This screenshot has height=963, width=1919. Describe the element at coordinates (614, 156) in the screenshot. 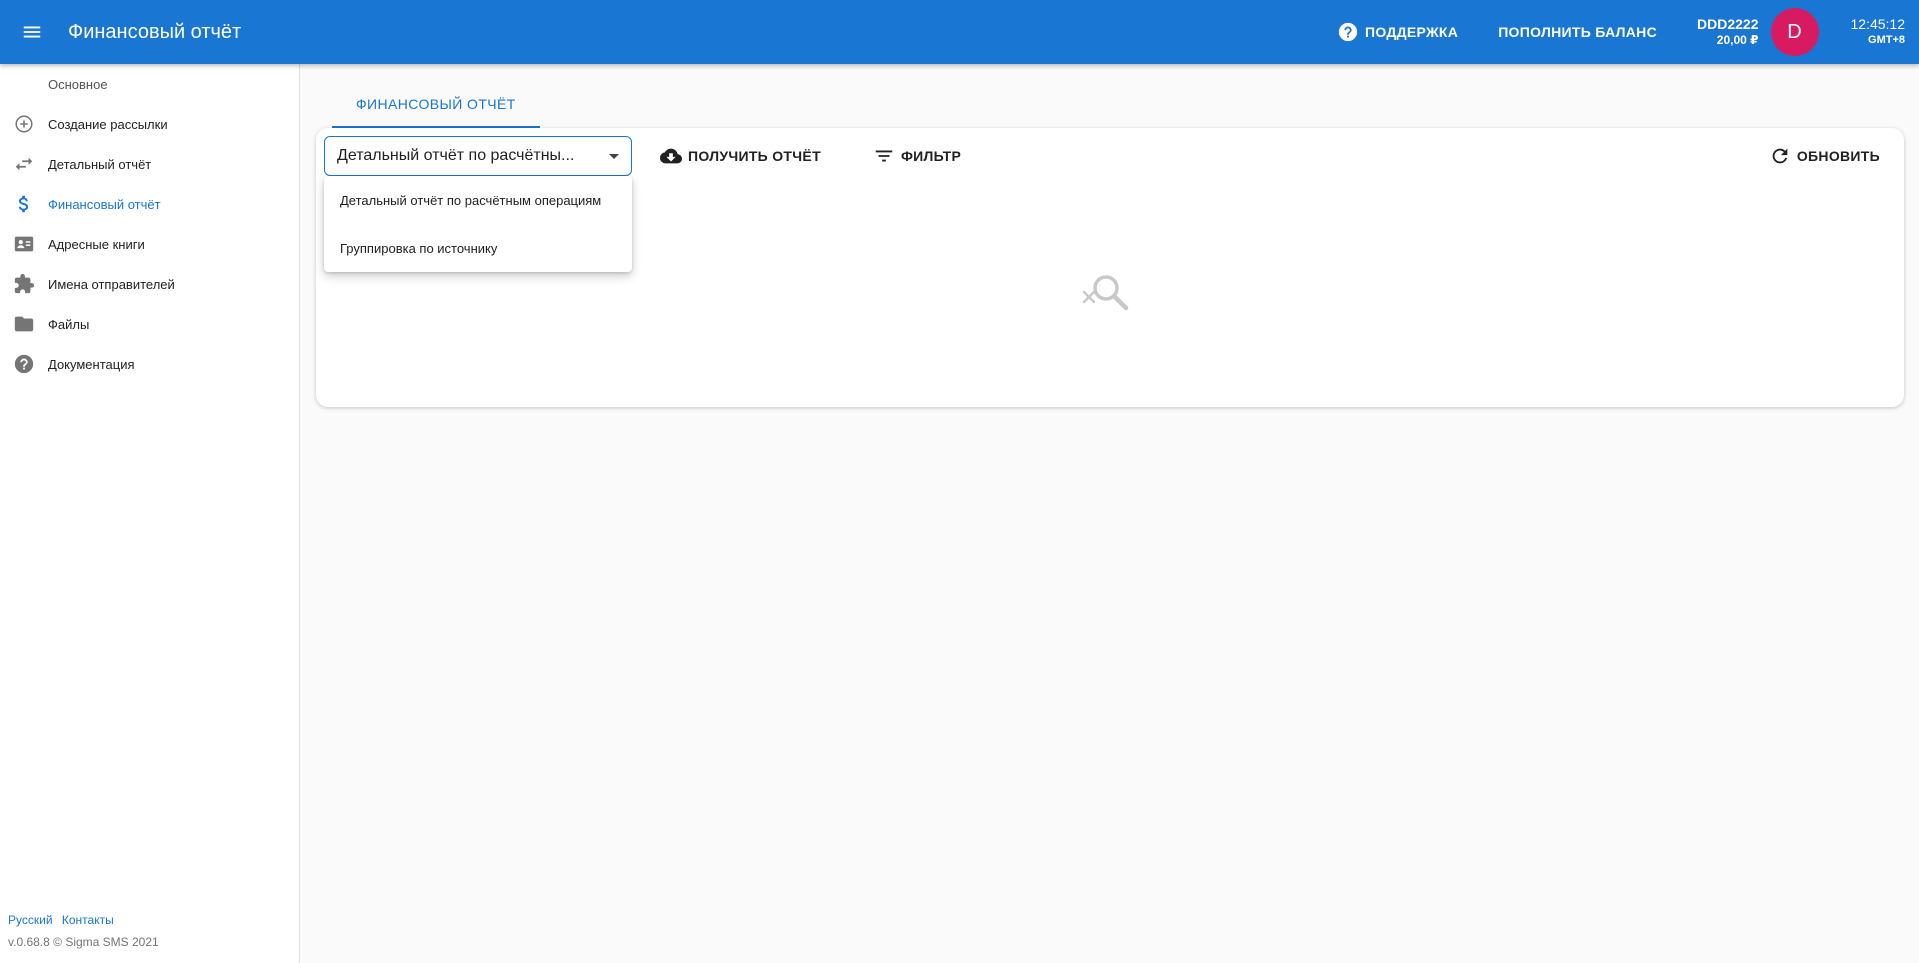

I see `caret-down-icon` at that location.